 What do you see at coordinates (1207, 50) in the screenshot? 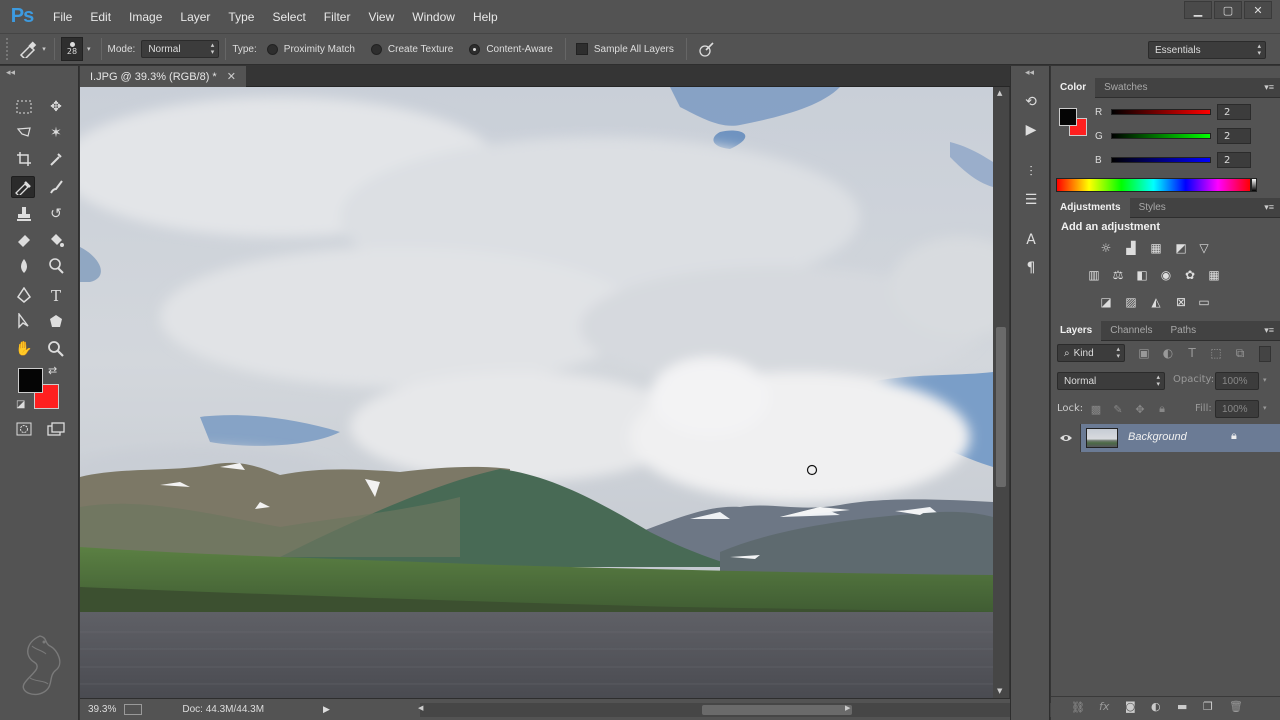
I see `workspace-select: Essentials ▴ ▾` at bounding box center [1207, 50].